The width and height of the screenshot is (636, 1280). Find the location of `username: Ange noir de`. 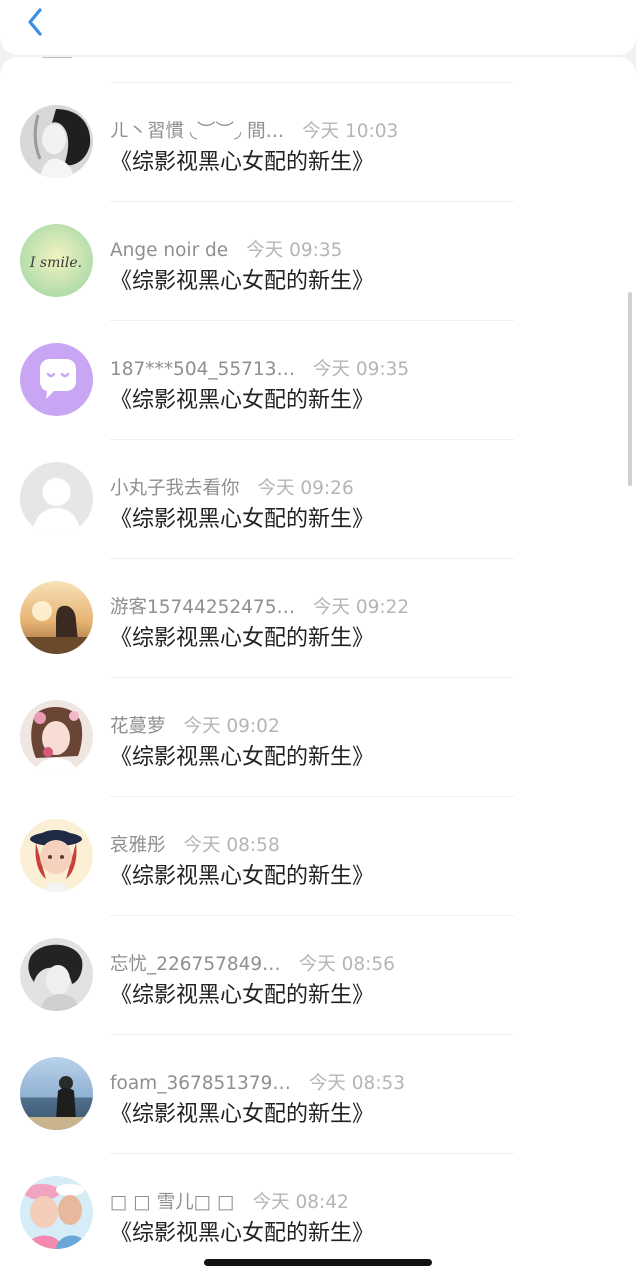

username: Ange noir de is located at coordinates (169, 250).